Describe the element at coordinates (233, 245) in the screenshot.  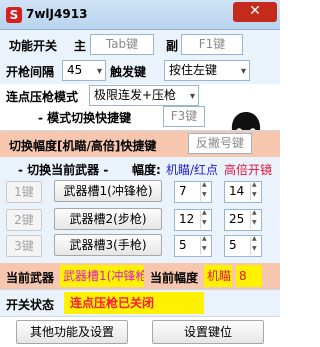
I see `weapon-3-scope-value: 5` at that location.